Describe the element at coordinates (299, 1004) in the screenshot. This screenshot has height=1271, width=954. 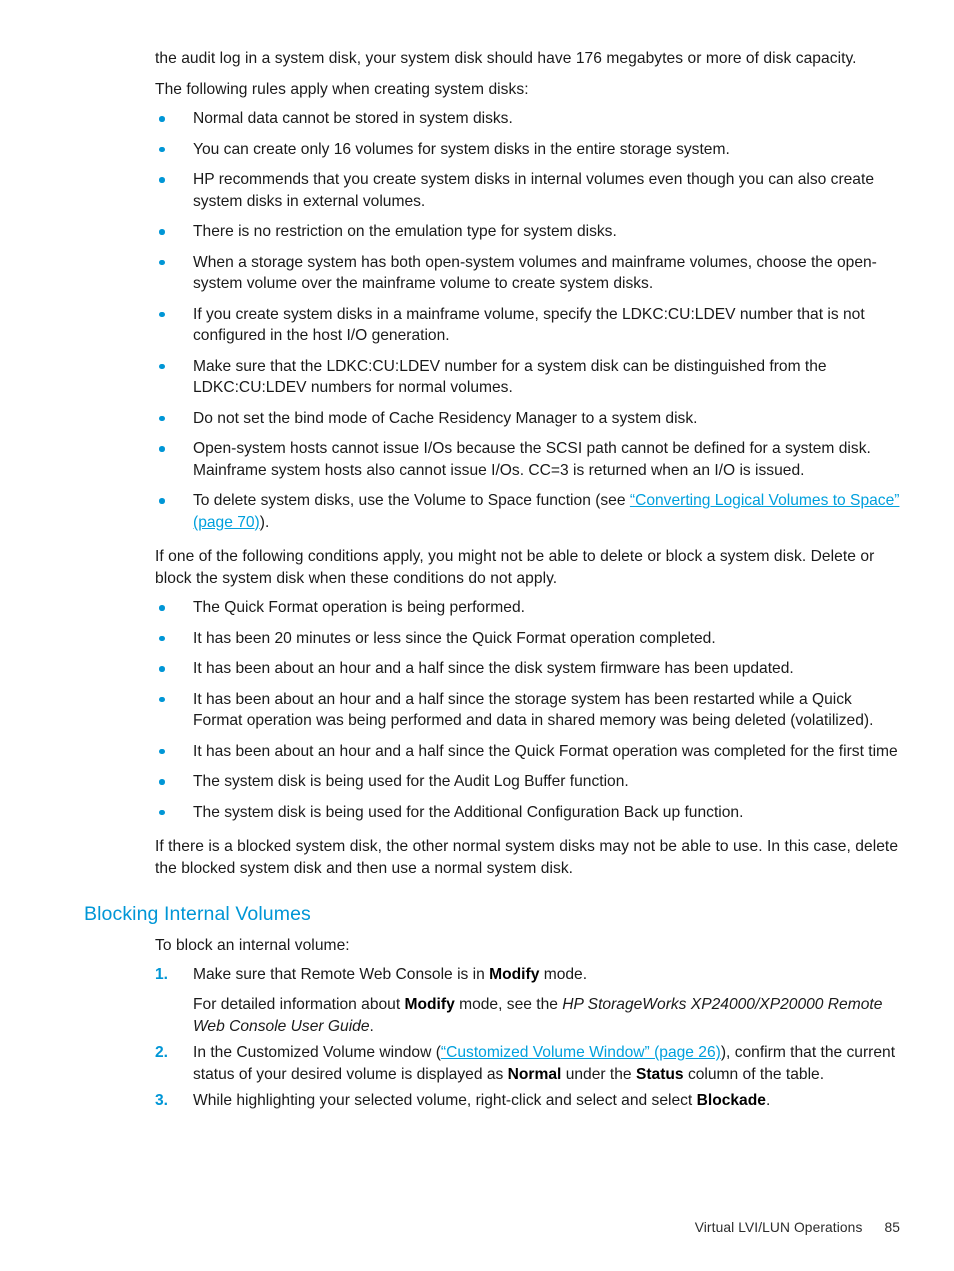
I see `substep-text-part1: For detailed information about` at that location.